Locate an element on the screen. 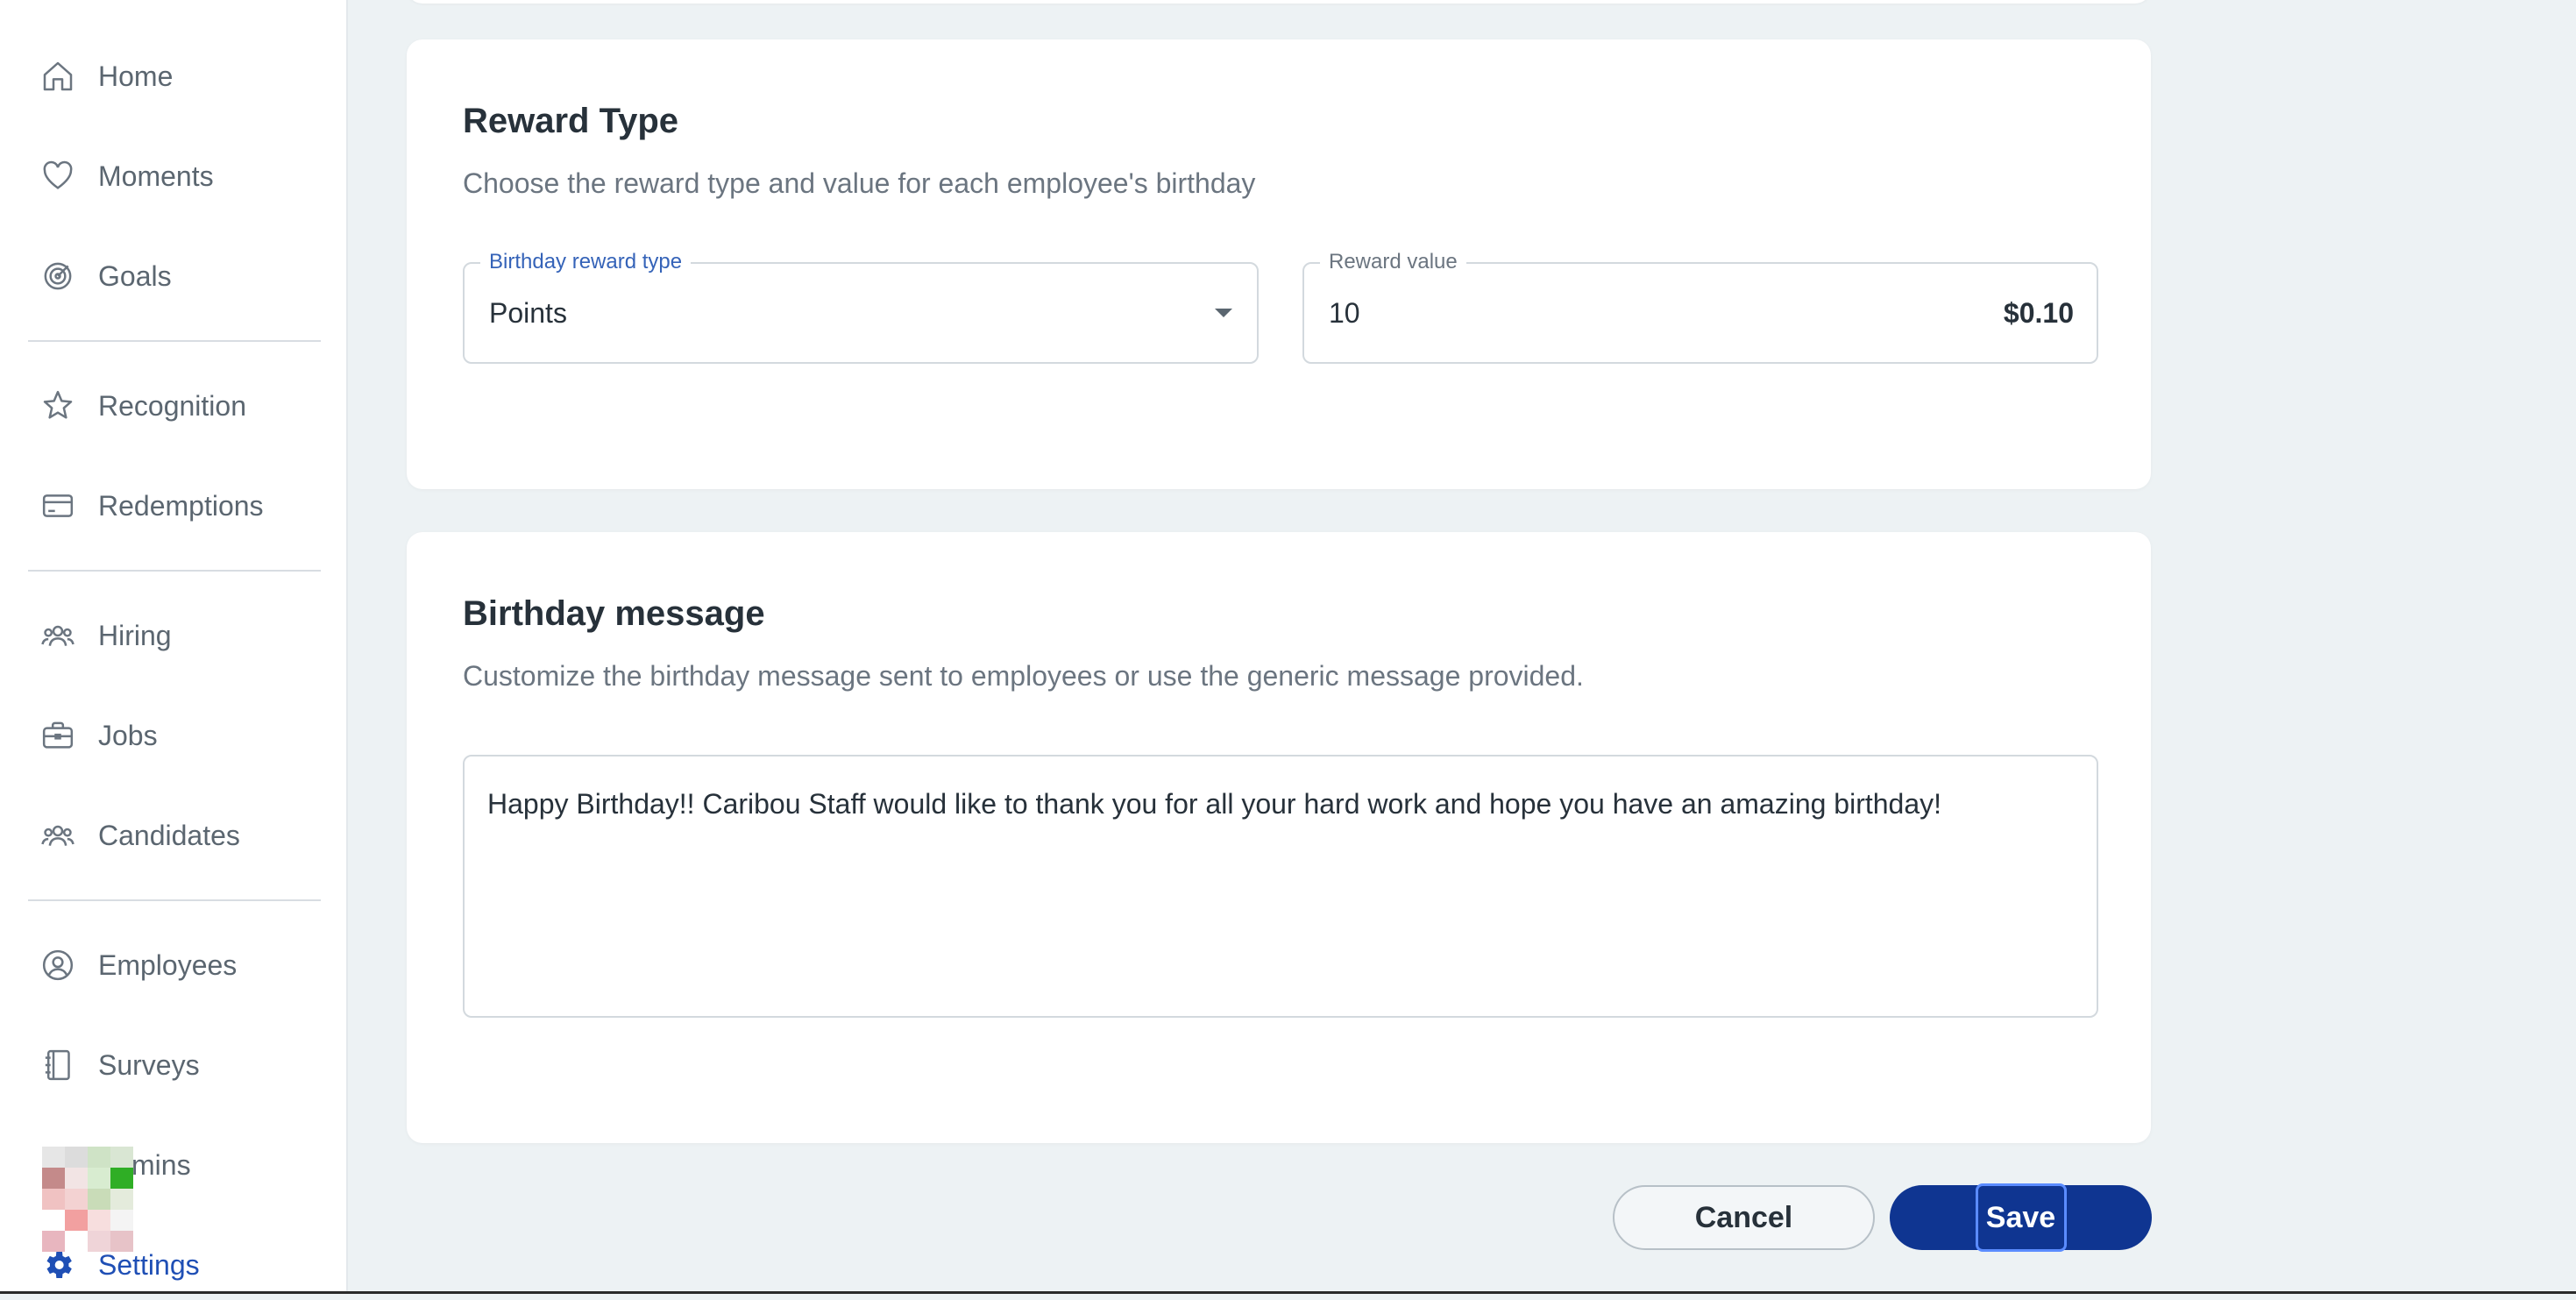 This screenshot has height=1300, width=2576. chevron-down-icon is located at coordinates (1223, 313).